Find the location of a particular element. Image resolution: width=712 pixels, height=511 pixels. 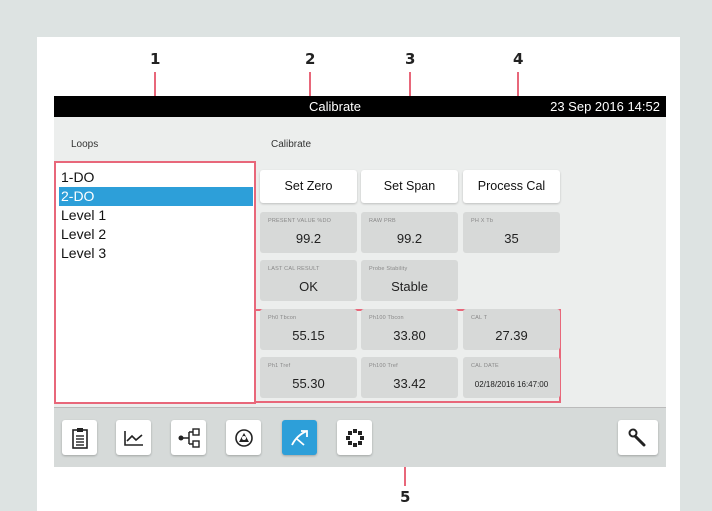

callout-4: 4 is located at coordinates (518, 59).